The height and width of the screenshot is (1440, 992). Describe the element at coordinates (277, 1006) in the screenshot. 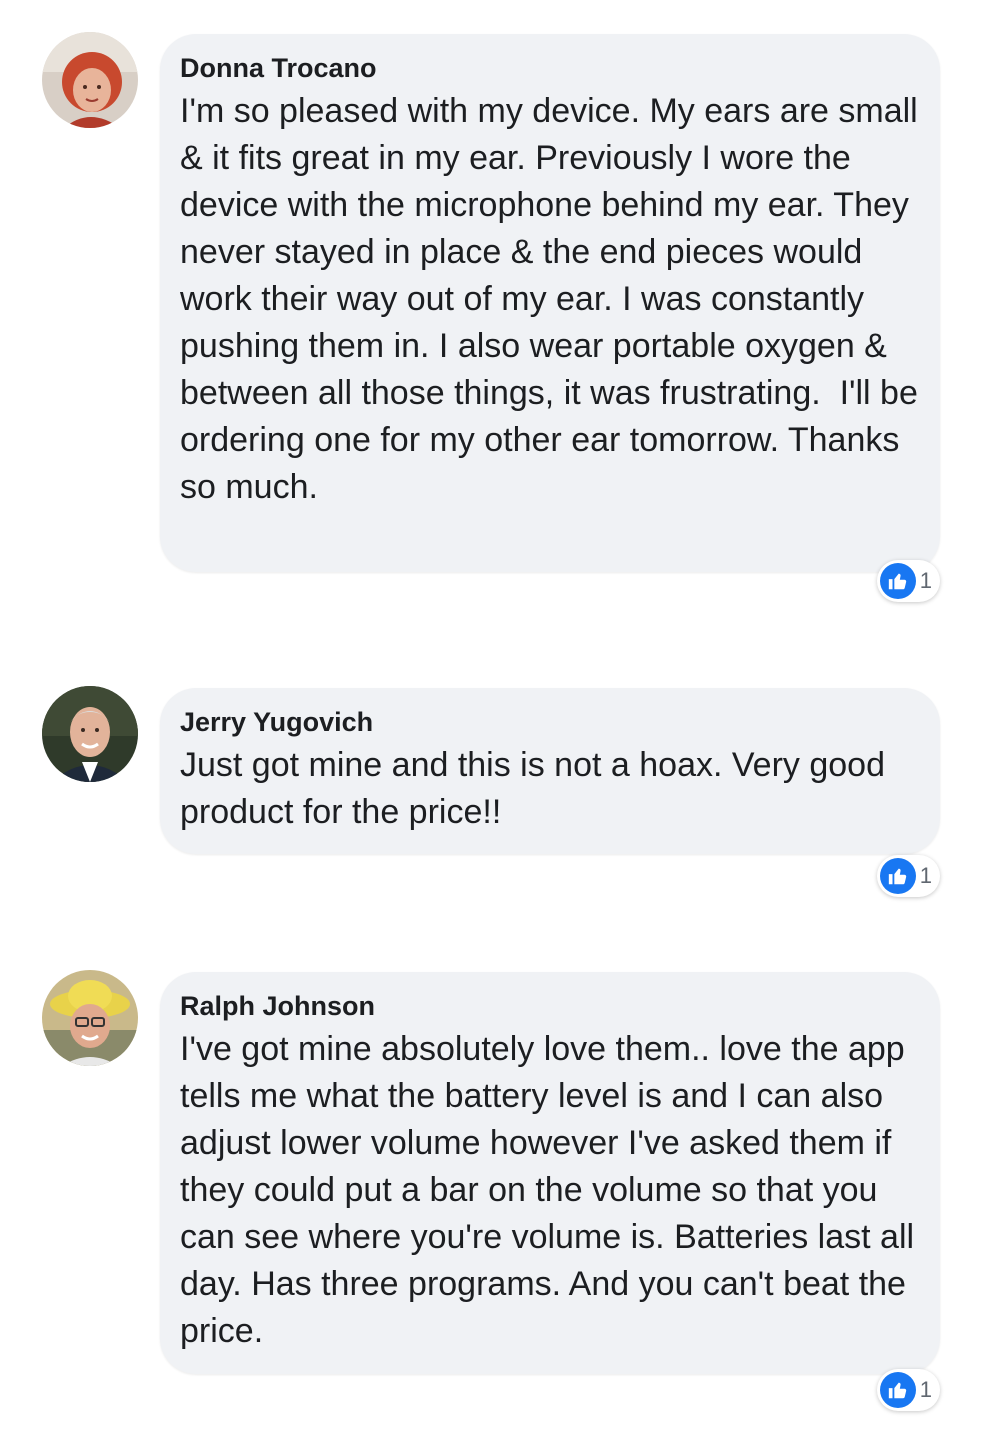

I see `comment-author: Ralph Johnson` at that location.